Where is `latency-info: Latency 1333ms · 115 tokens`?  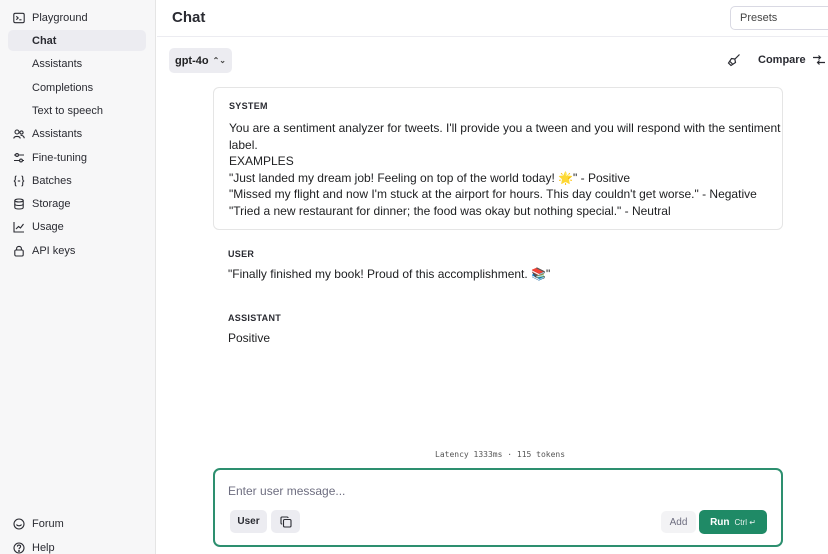
latency-info: Latency 1333ms · 115 tokens is located at coordinates (500, 454).